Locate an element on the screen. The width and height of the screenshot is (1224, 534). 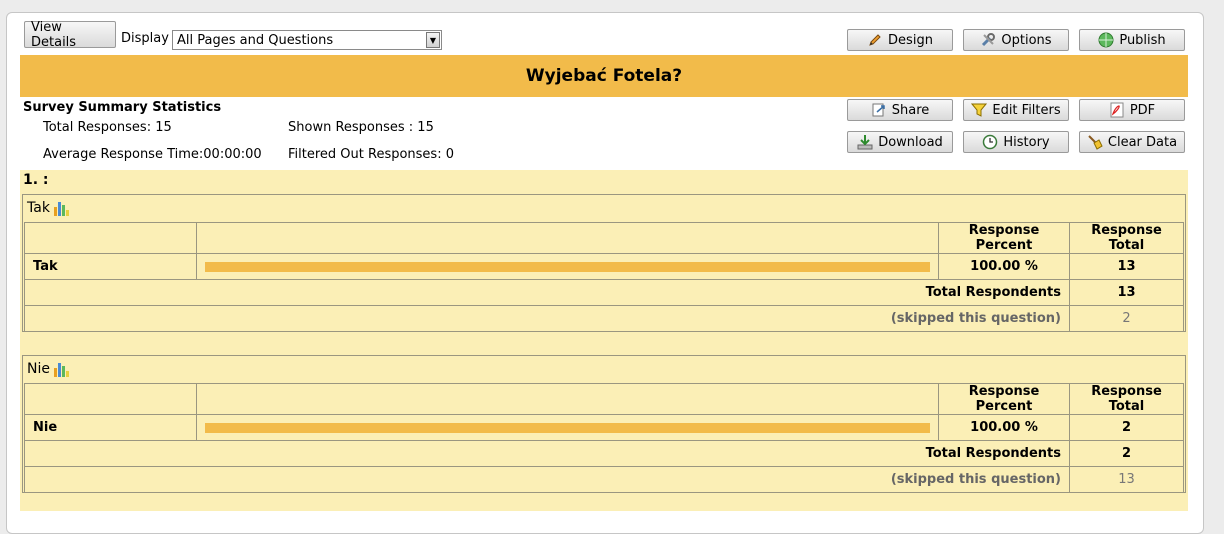
view-details-label: View Details is located at coordinates (54, 34).